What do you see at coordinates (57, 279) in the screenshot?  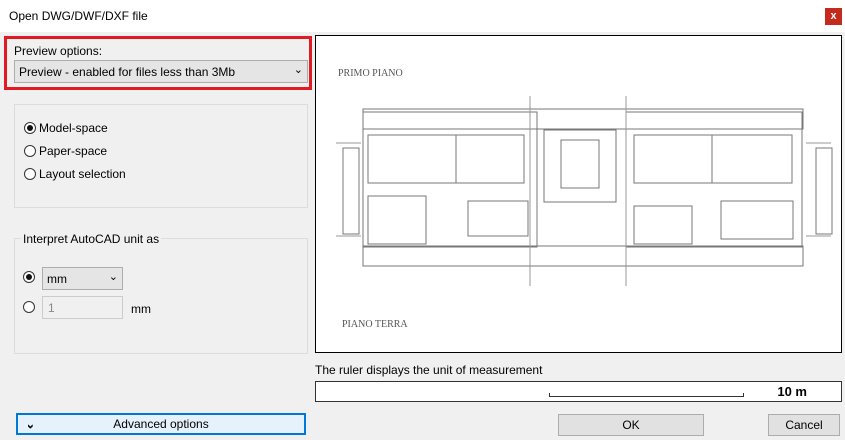 I see `unit-dropdown-value: mm` at bounding box center [57, 279].